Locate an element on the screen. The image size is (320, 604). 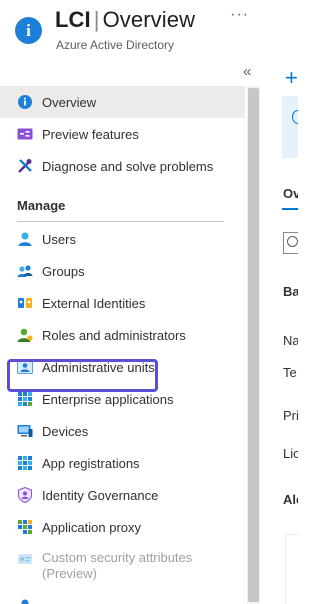
add-icon: + is located at coordinates (291, 78).